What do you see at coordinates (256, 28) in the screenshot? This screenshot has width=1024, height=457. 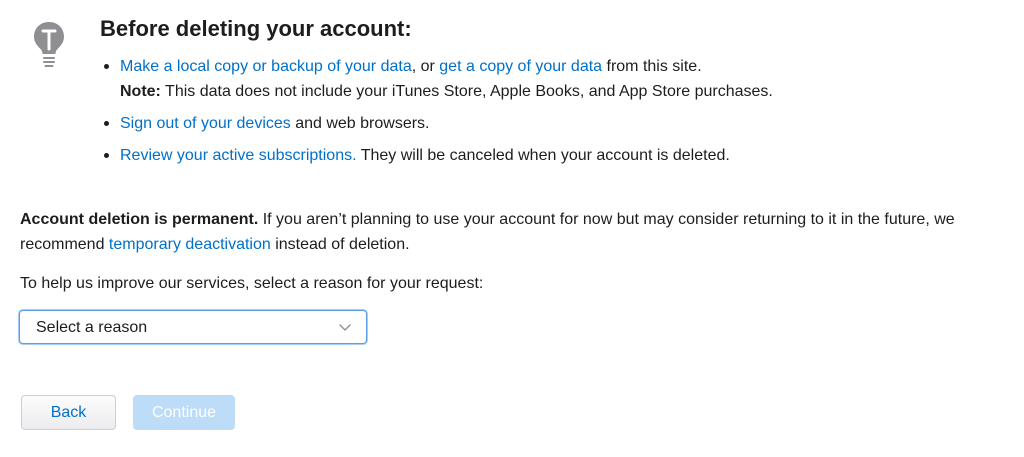 I see `tips-heading: Before deleting your account:` at bounding box center [256, 28].